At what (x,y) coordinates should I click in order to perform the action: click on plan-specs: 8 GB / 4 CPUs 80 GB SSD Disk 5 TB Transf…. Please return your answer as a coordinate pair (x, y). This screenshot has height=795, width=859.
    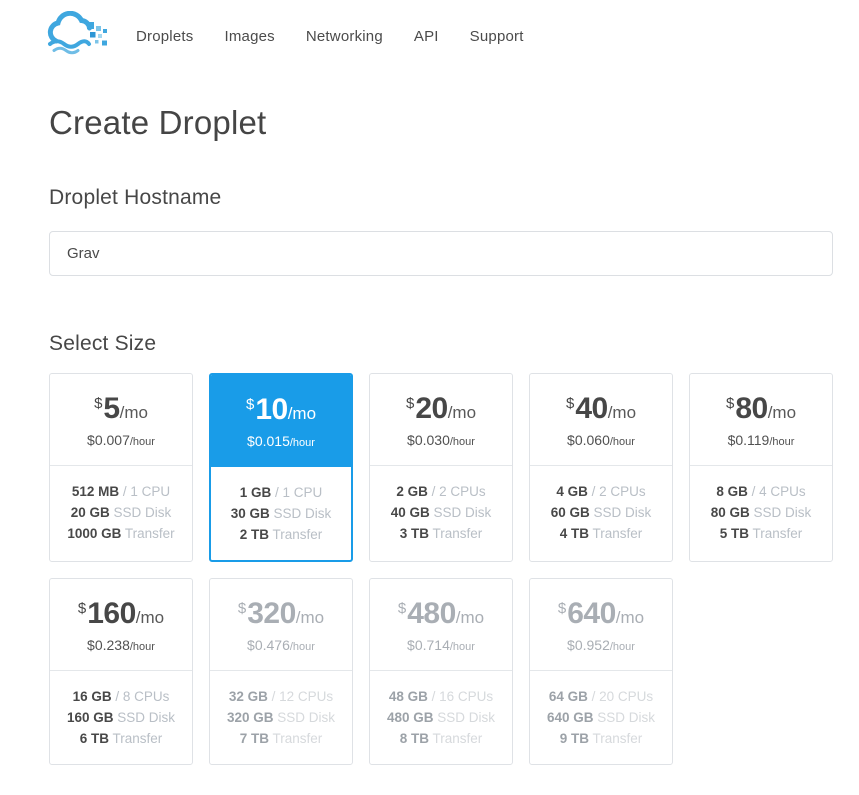
    Looking at the image, I should click on (761, 512).